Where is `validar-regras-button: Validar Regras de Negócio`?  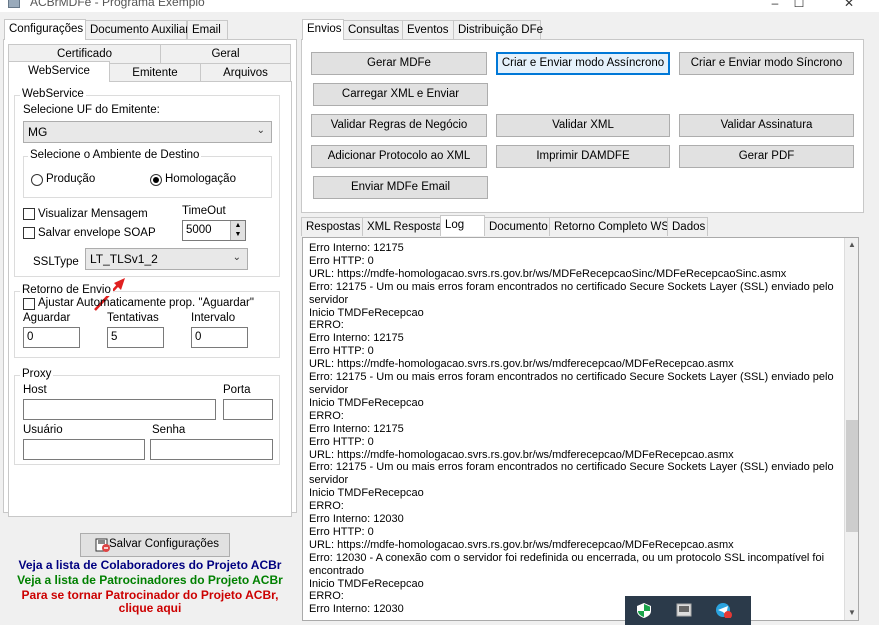
validar-regras-button: Validar Regras de Negócio is located at coordinates (399, 125).